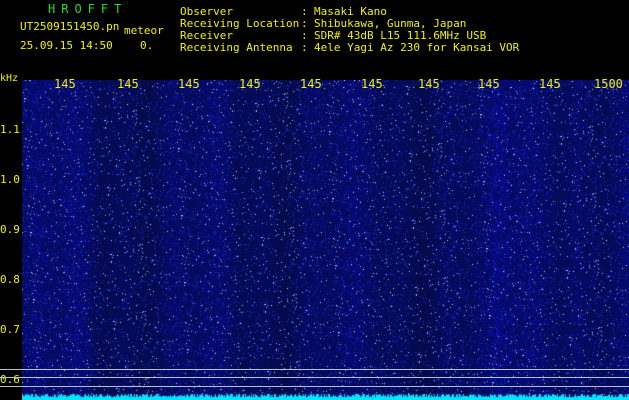  Describe the element at coordinates (147, 45) in the screenshot. I see `count-label: 0.` at that location.